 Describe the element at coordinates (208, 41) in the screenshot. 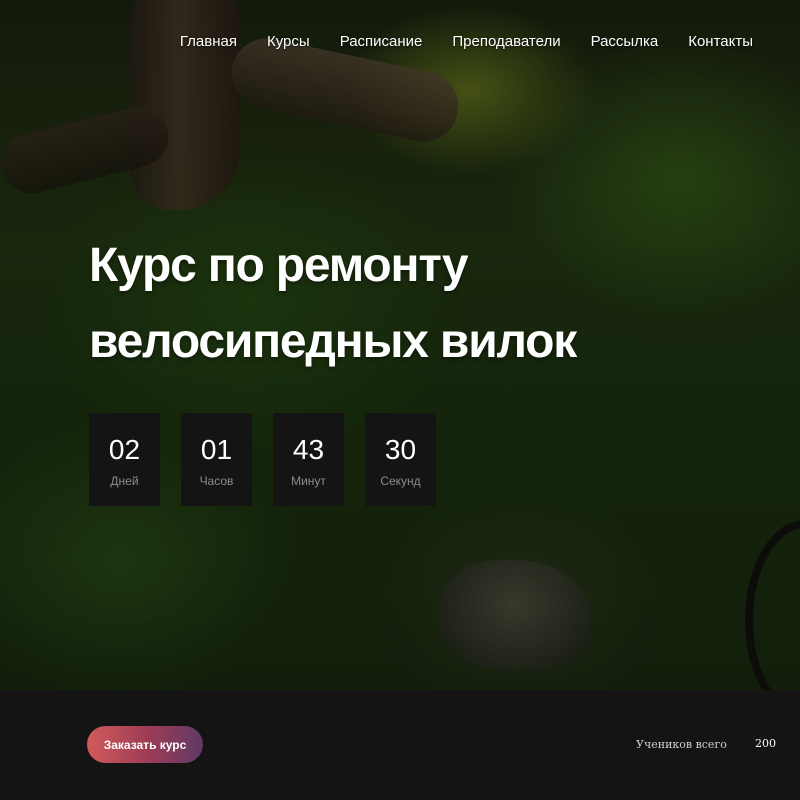

I see `nav-item-home: Главная` at that location.